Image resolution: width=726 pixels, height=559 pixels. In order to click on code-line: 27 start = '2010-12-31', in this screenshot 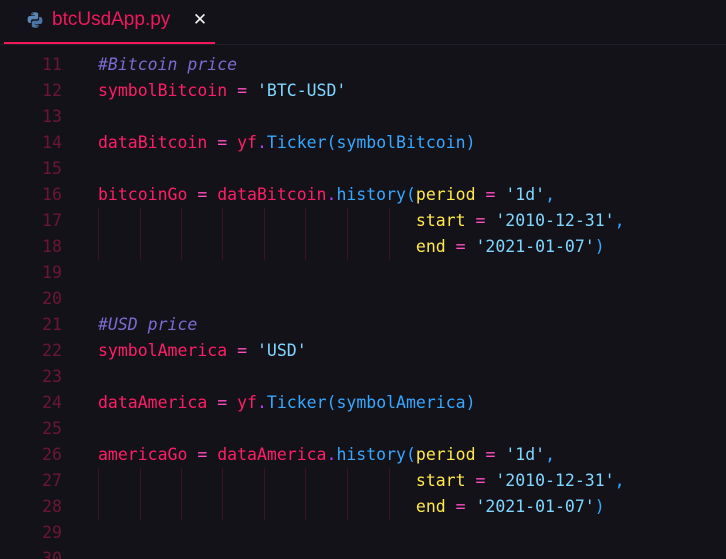, I will do `click(363, 481)`.